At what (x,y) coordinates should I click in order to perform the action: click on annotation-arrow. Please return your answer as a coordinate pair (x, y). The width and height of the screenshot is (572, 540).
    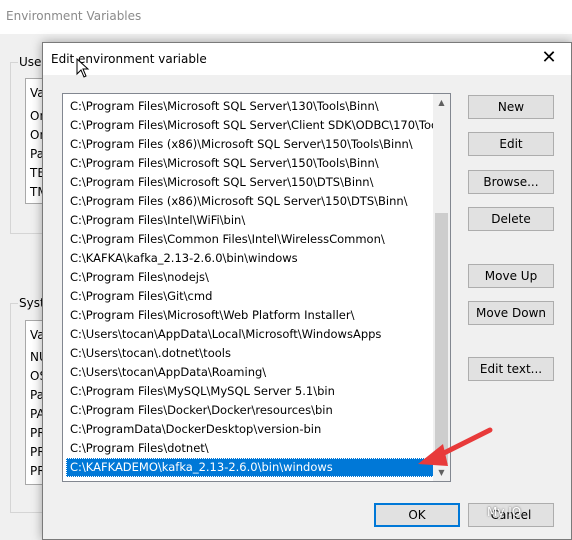
    Looking at the image, I should click on (455, 446).